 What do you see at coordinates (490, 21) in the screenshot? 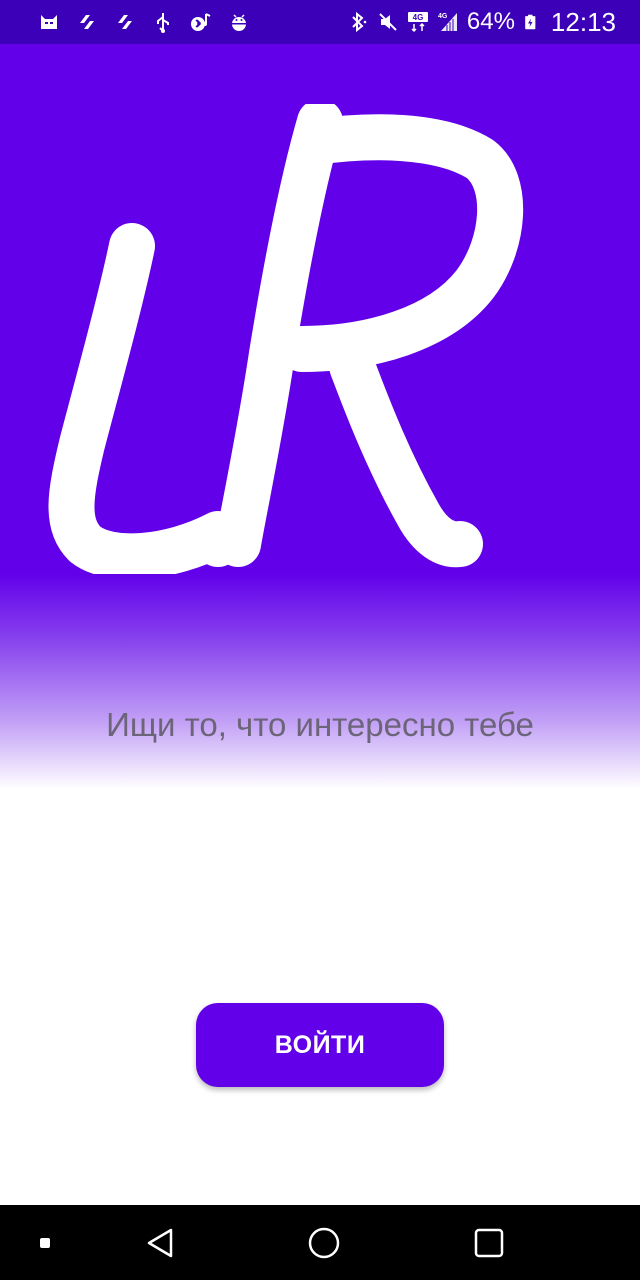
I see `battery-percent: 64%` at bounding box center [490, 21].